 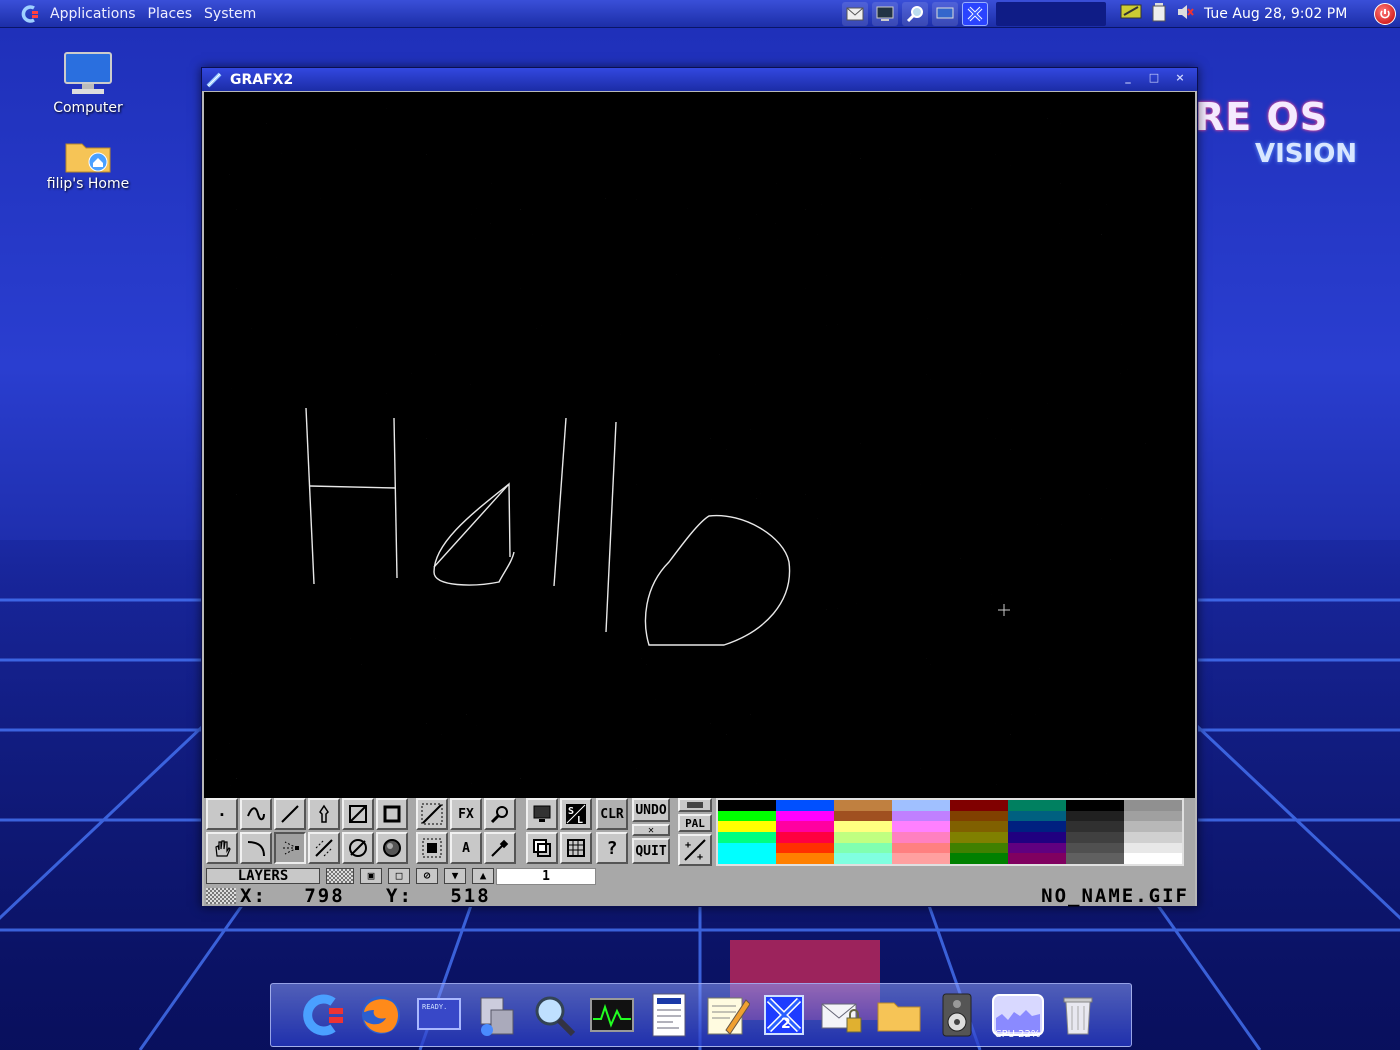 What do you see at coordinates (427, 876) in the screenshot?
I see `layer-delete-icon: ⊘` at bounding box center [427, 876].